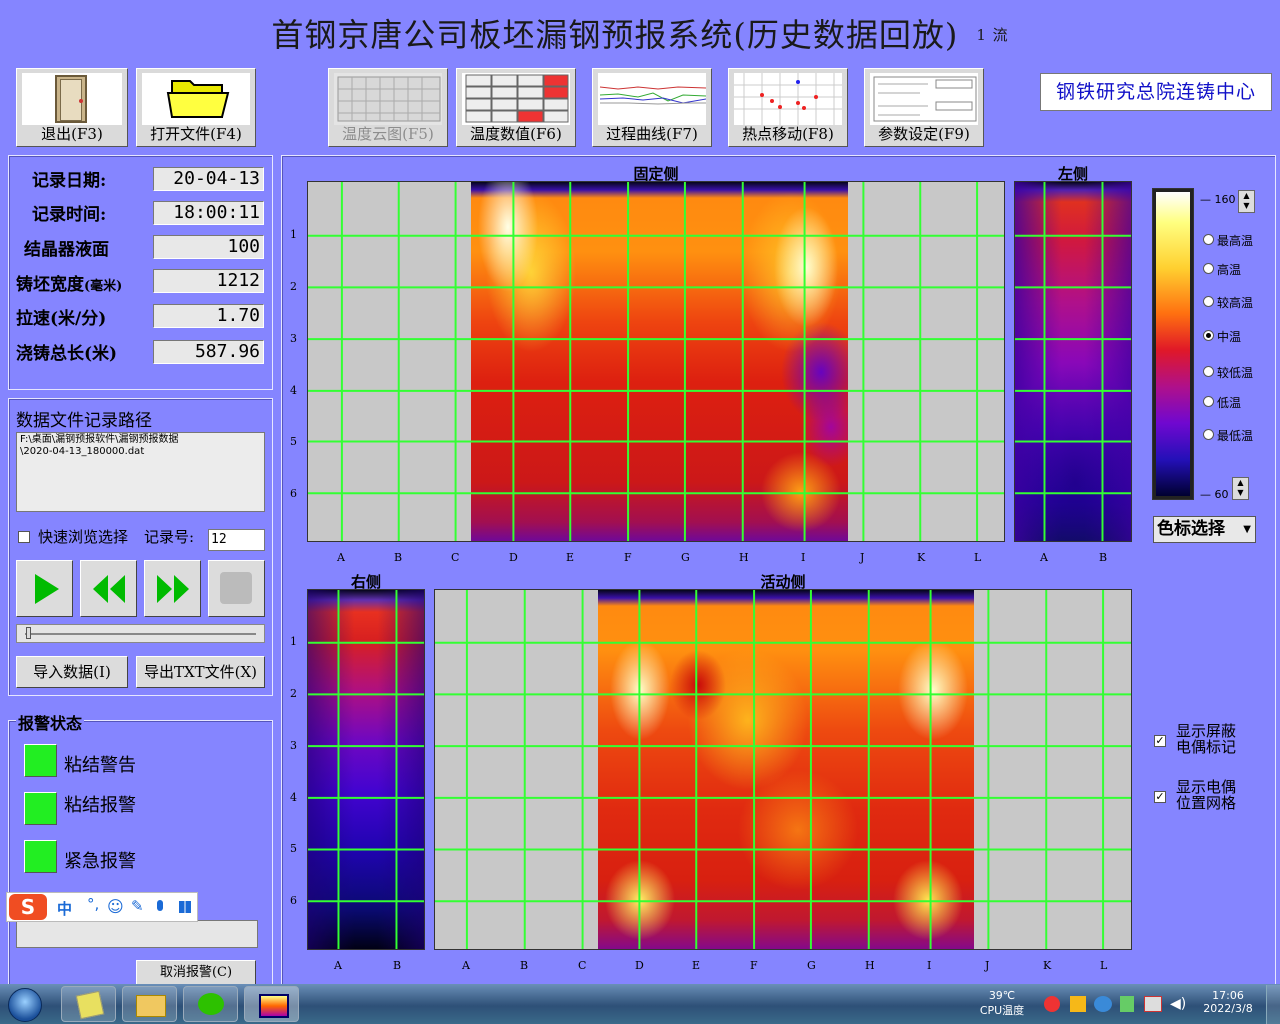 This screenshot has width=1280, height=1024. What do you see at coordinates (341, 557) in the screenshot?
I see `fixed-col-tick: A` at bounding box center [341, 557].